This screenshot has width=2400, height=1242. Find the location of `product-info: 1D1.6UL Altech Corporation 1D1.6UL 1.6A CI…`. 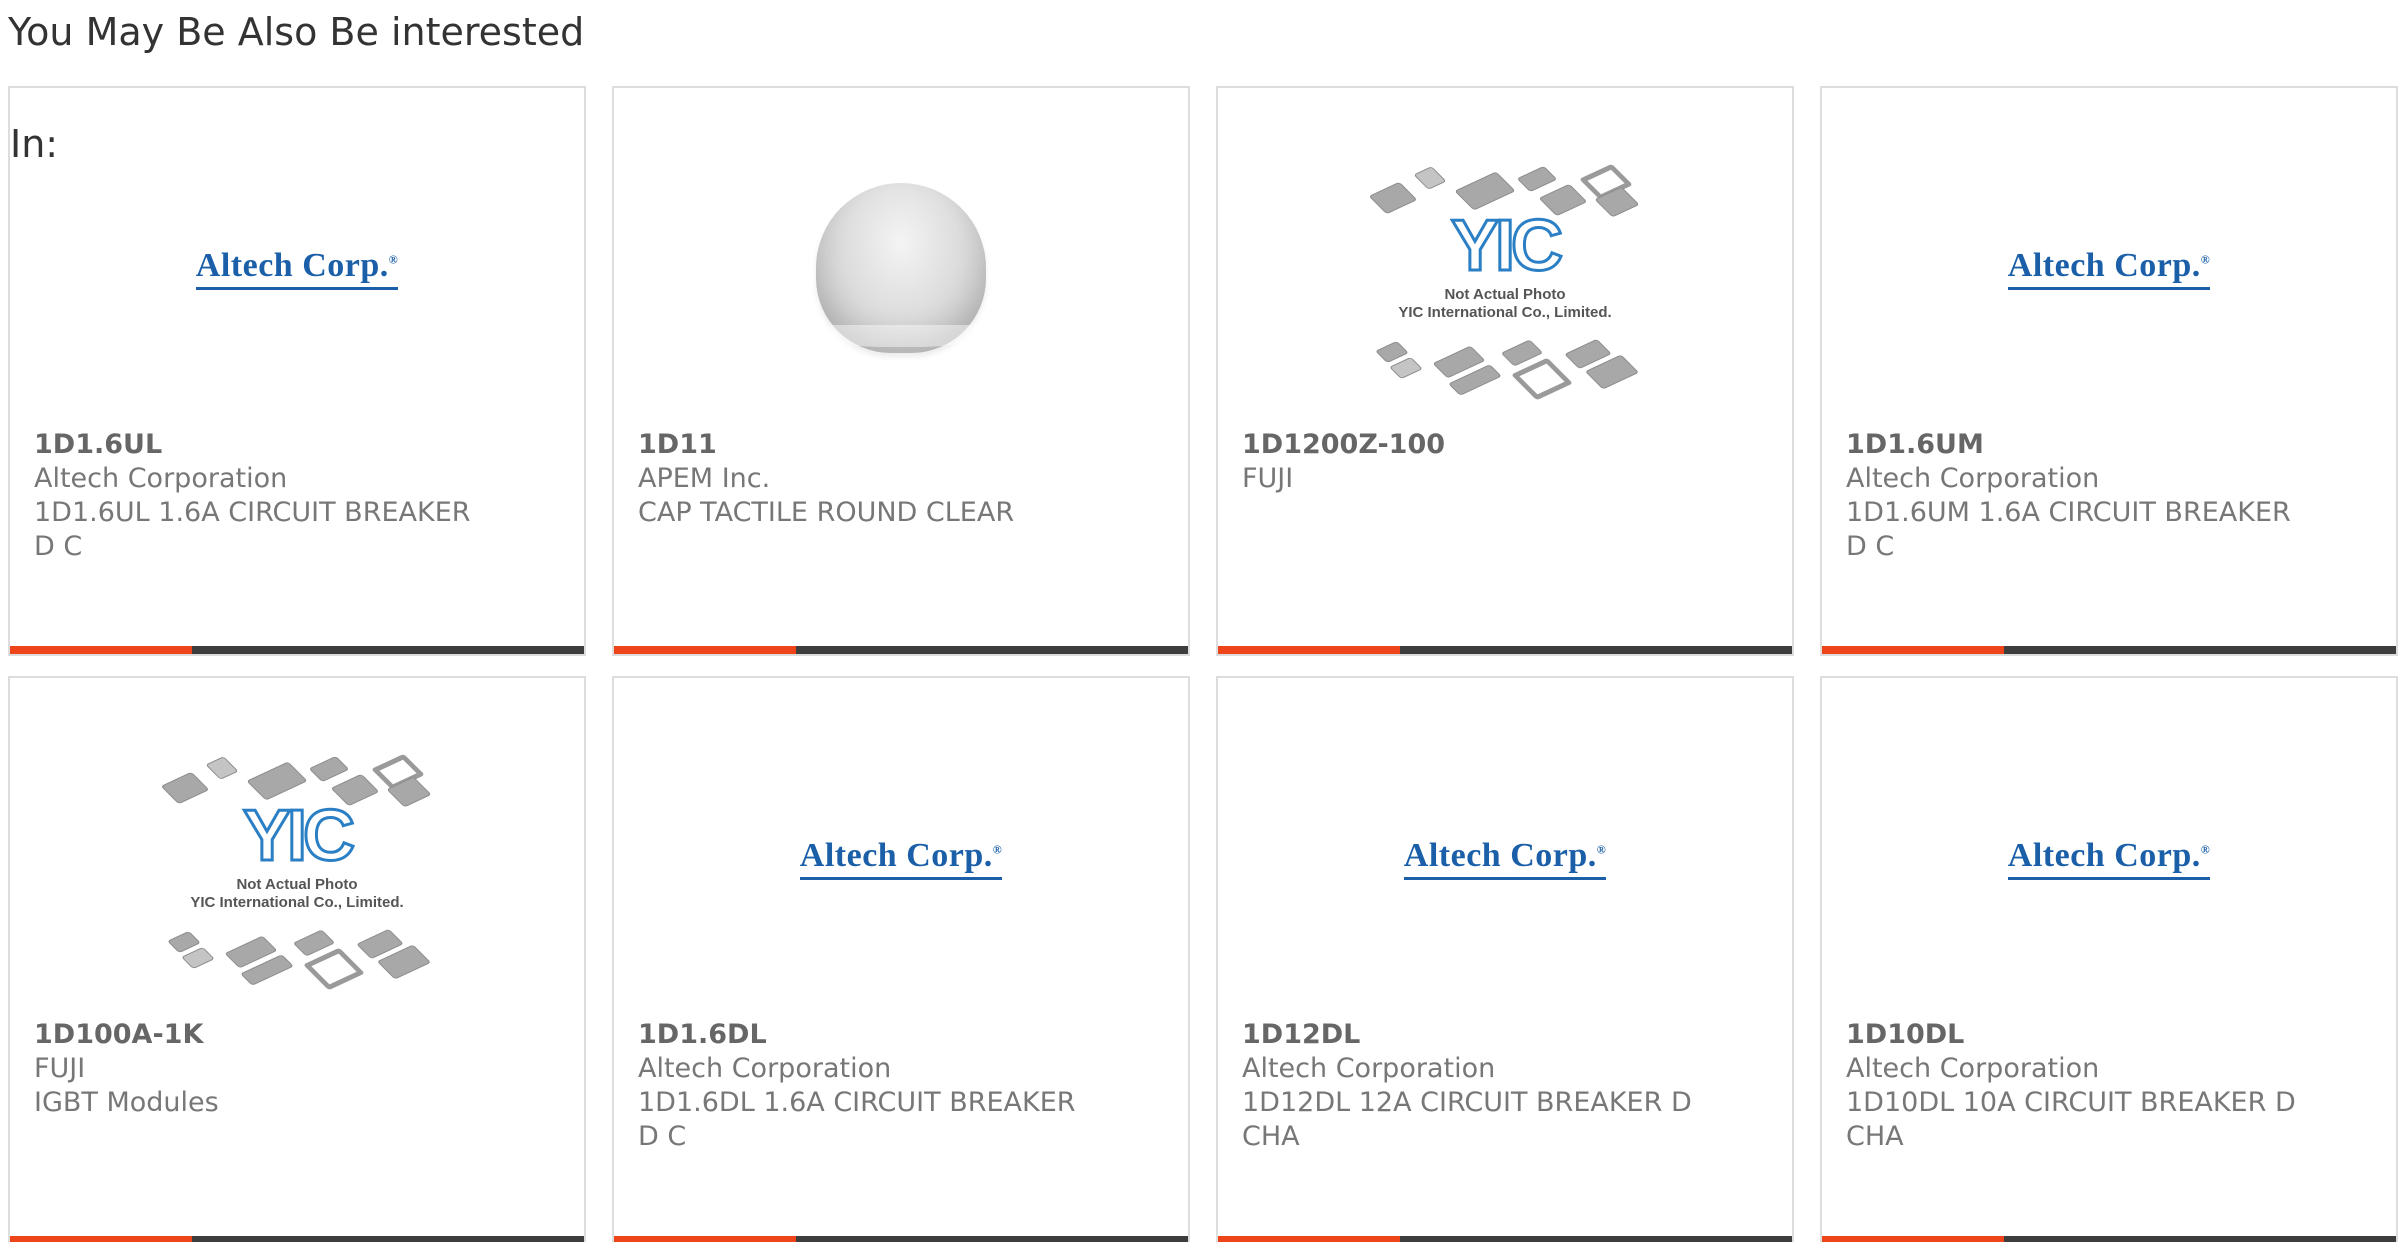

product-info: 1D1.6UL Altech Corporation 1D1.6UL 1.6A CI… is located at coordinates (303, 496).